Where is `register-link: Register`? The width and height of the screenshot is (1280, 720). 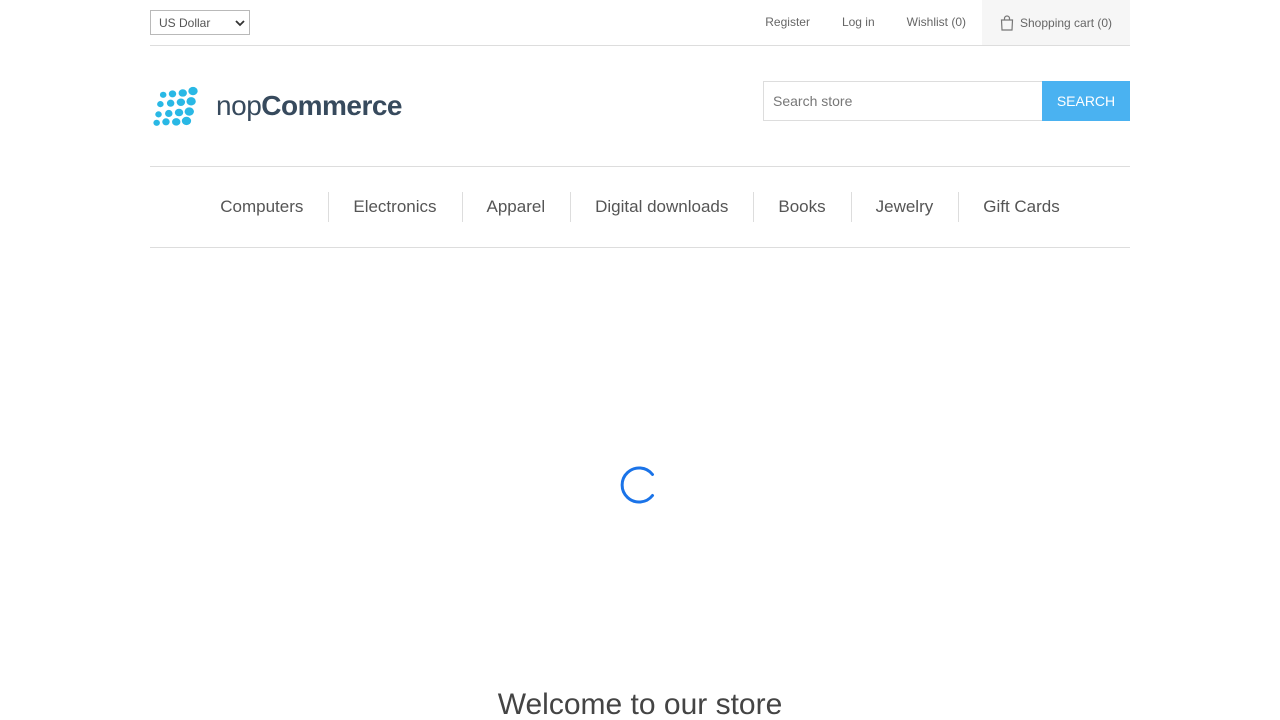
register-link: Register is located at coordinates (787, 22).